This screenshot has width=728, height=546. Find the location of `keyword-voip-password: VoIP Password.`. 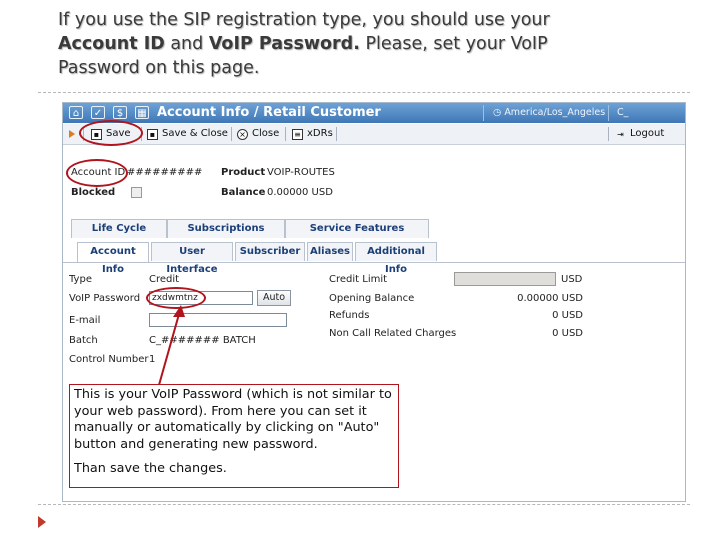

keyword-voip-password: VoIP Password. is located at coordinates (284, 44).